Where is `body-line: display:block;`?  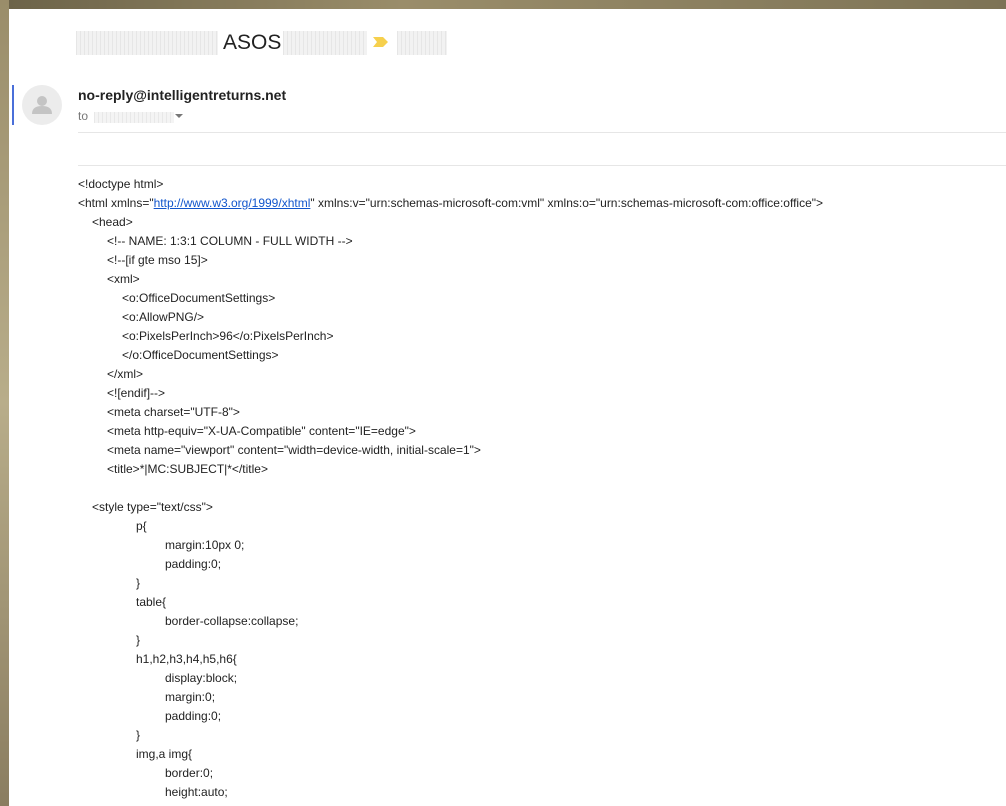 body-line: display:block; is located at coordinates (201, 678).